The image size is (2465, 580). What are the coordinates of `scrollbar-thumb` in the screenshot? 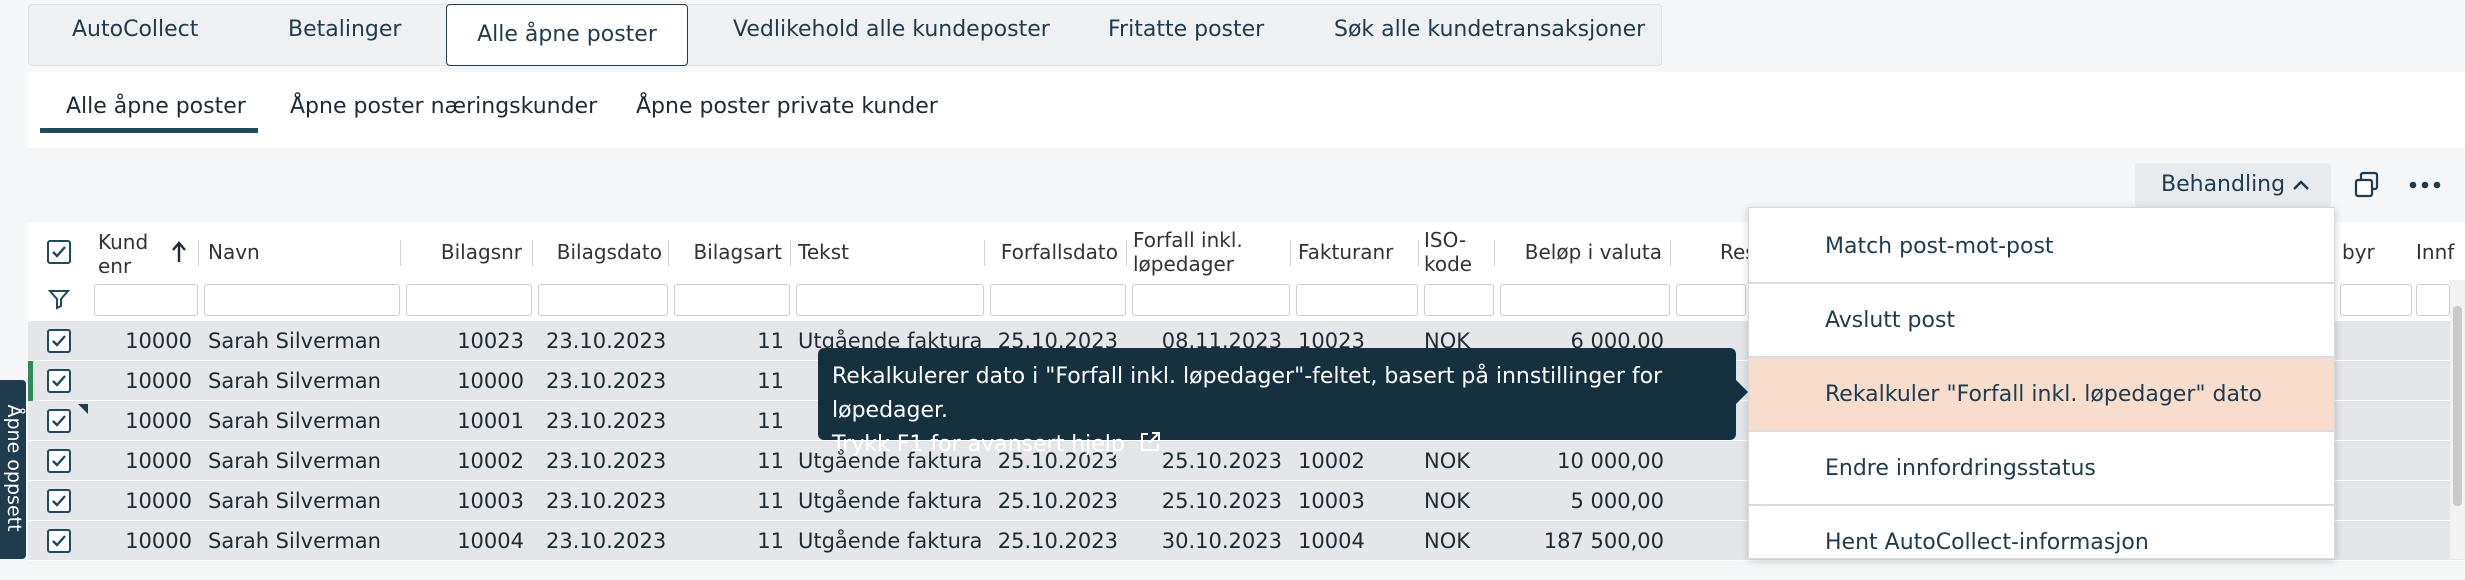 It's located at (2457, 406).